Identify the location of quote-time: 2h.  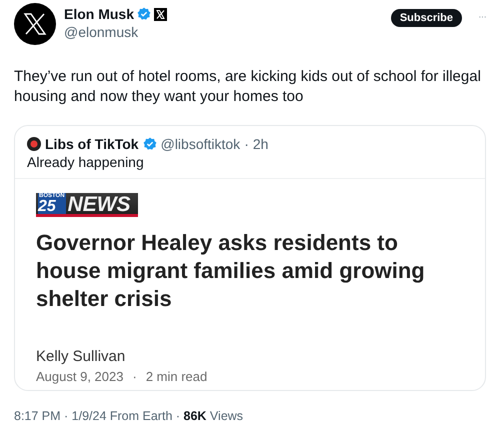
(260, 144).